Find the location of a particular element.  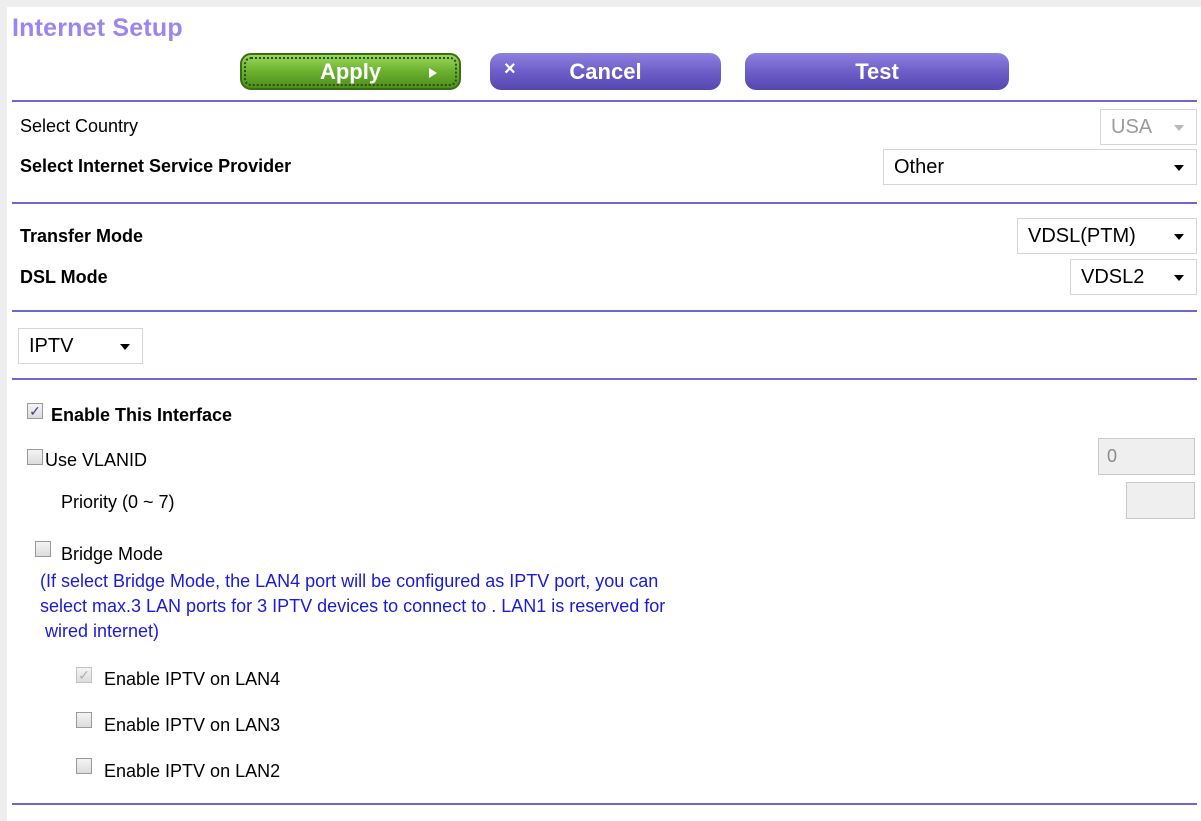

test-button-label: Test is located at coordinates (877, 71).